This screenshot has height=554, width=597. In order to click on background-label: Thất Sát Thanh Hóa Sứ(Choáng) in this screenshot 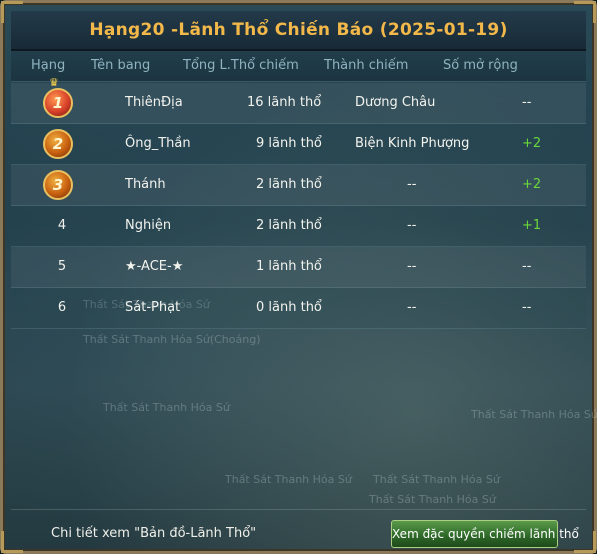, I will do `click(172, 339)`.